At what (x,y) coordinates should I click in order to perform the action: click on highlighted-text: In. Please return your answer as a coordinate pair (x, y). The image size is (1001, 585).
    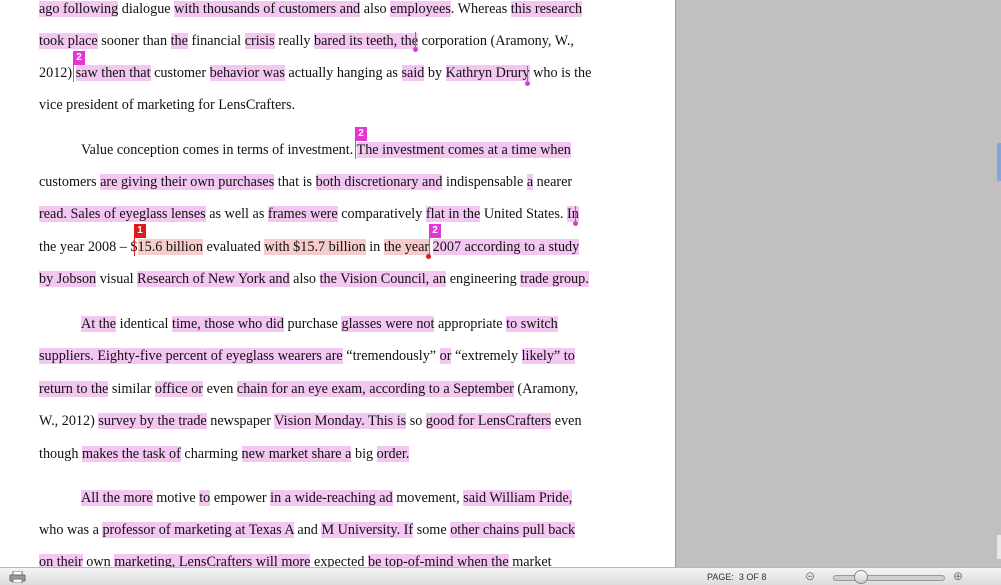
    Looking at the image, I should click on (572, 214).